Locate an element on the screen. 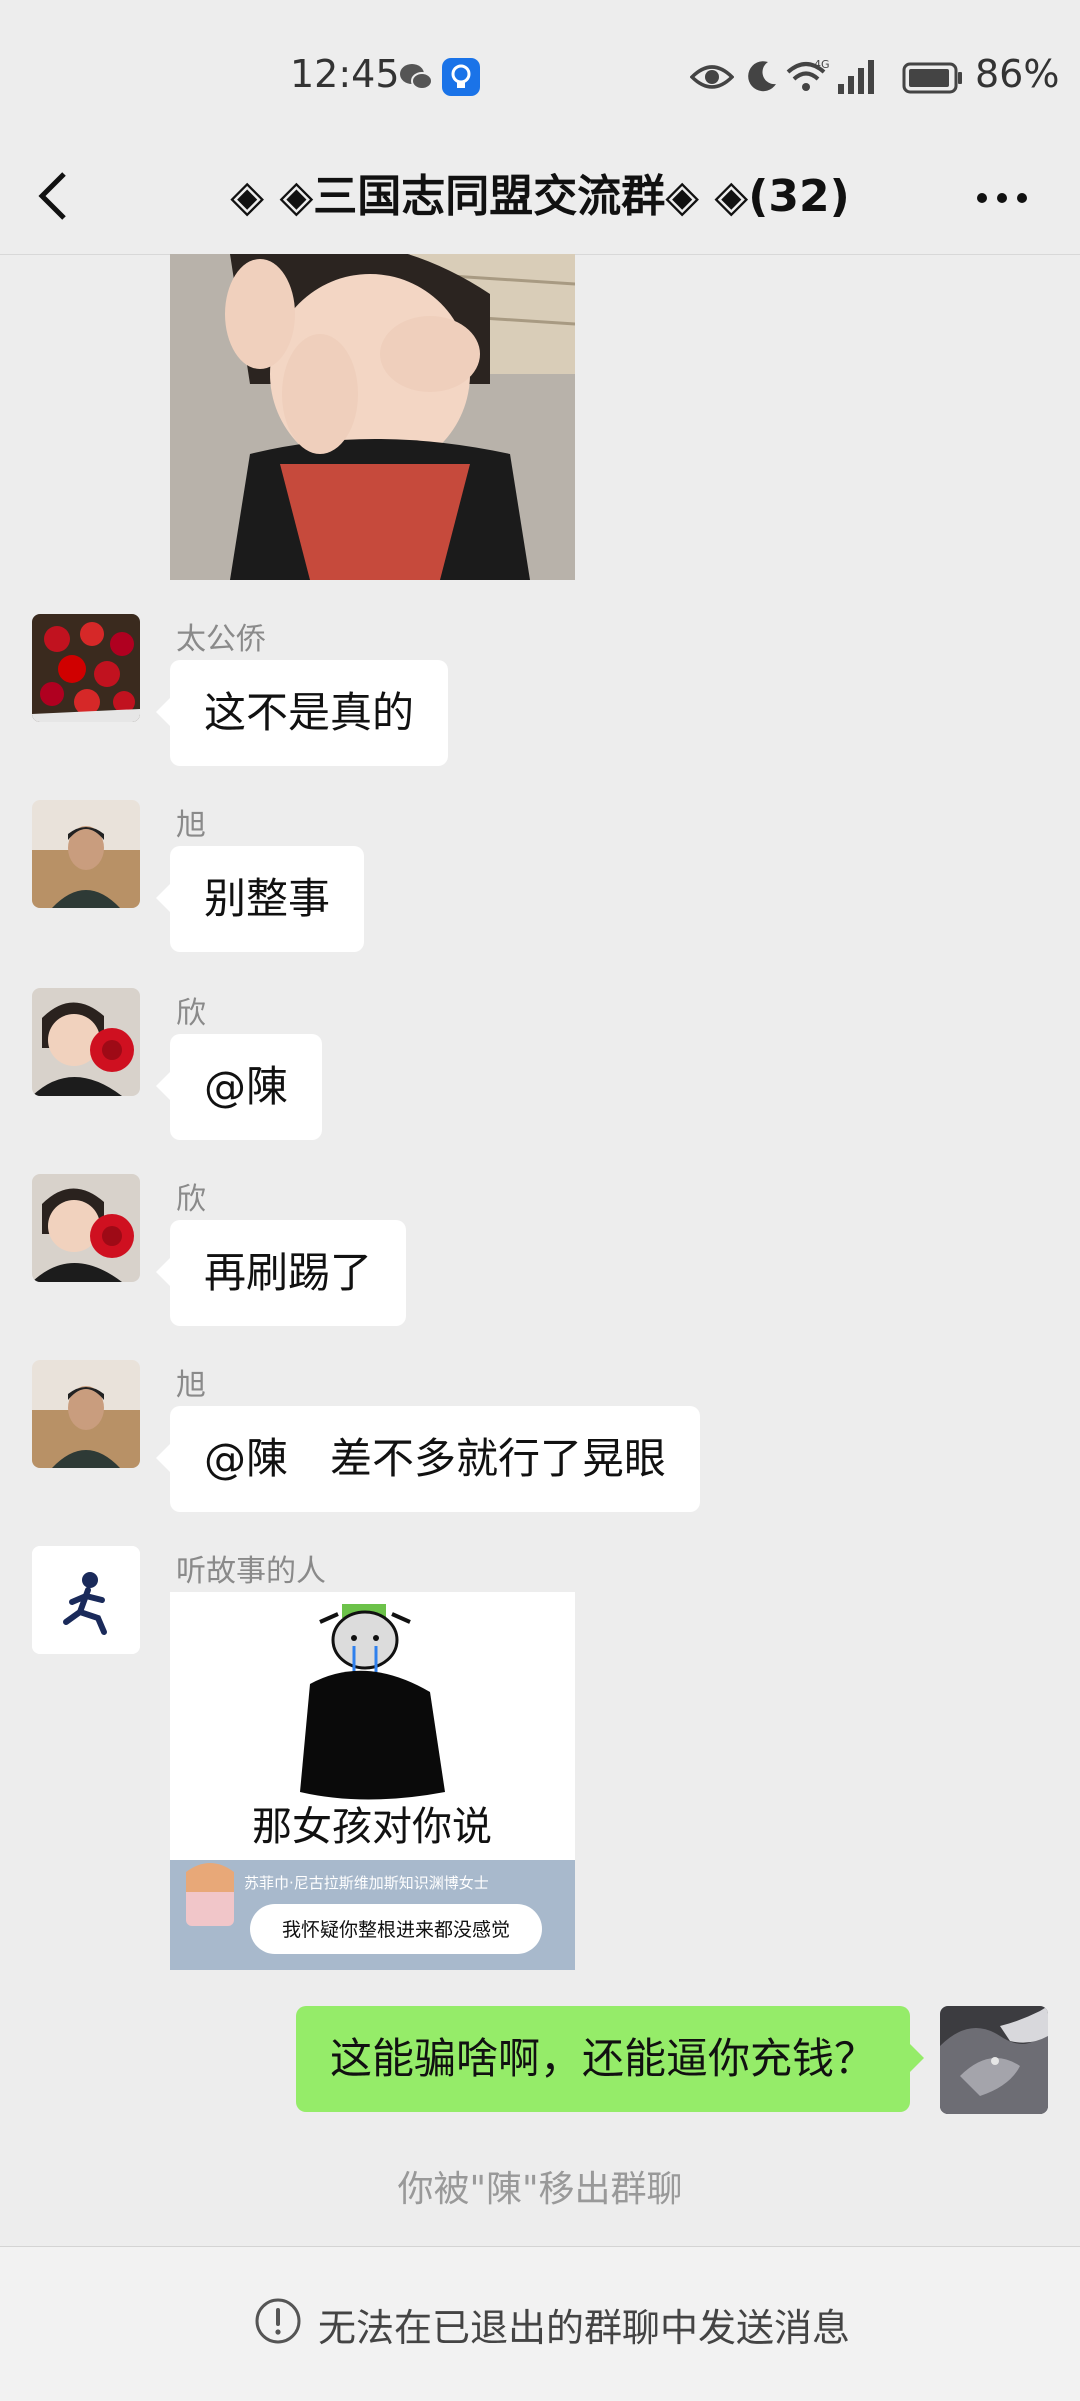 This screenshot has height=2401, width=1080. message-text: 这能骗啥啊，还能逼你充钱？ is located at coordinates (602, 2058).